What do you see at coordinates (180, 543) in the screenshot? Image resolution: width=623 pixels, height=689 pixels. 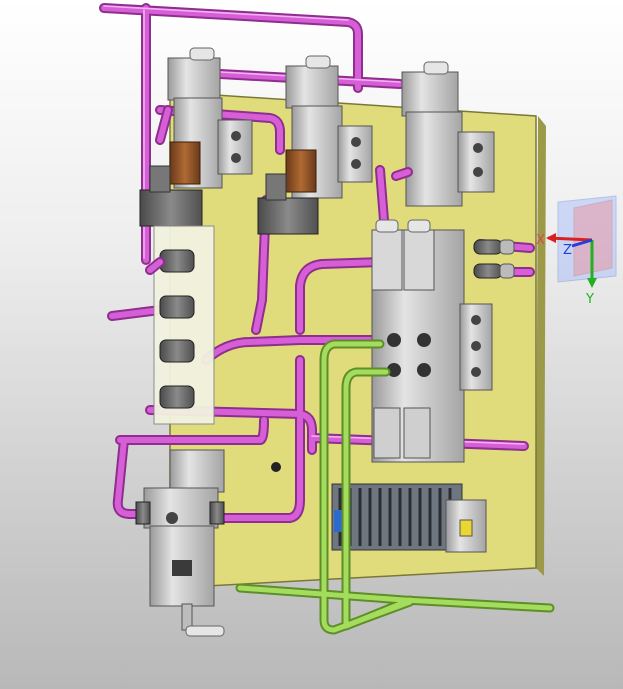 I see `filter-regulator` at bounding box center [180, 543].